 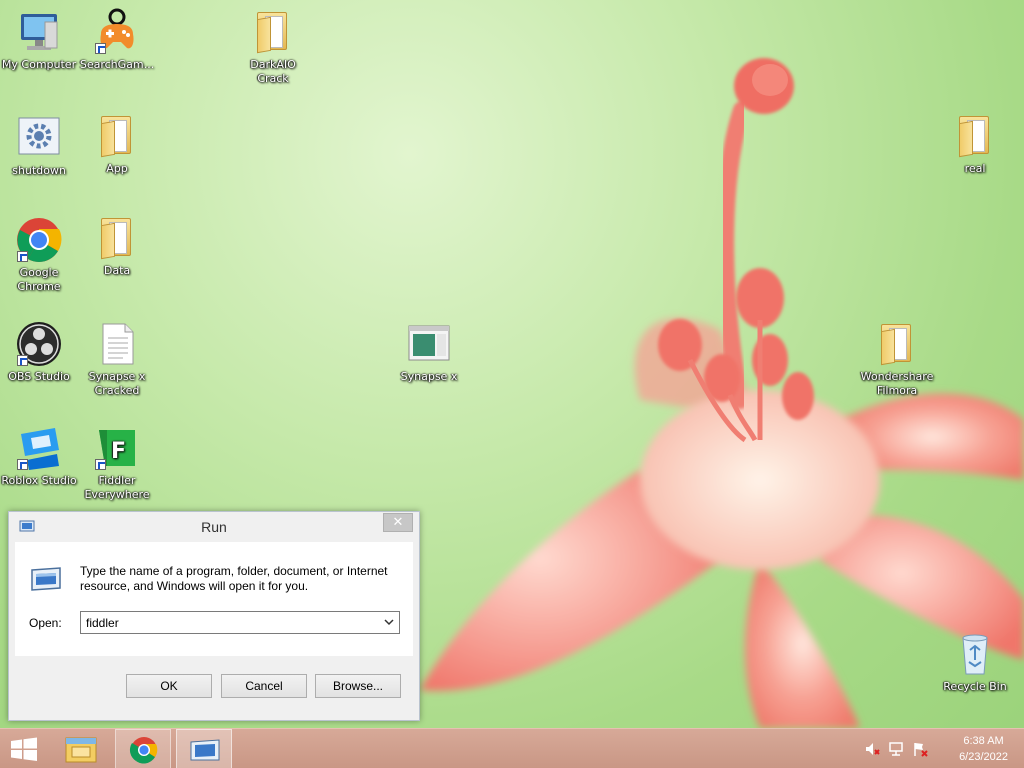 I want to click on desktop-icon-label: Data, so click(x=117, y=270).